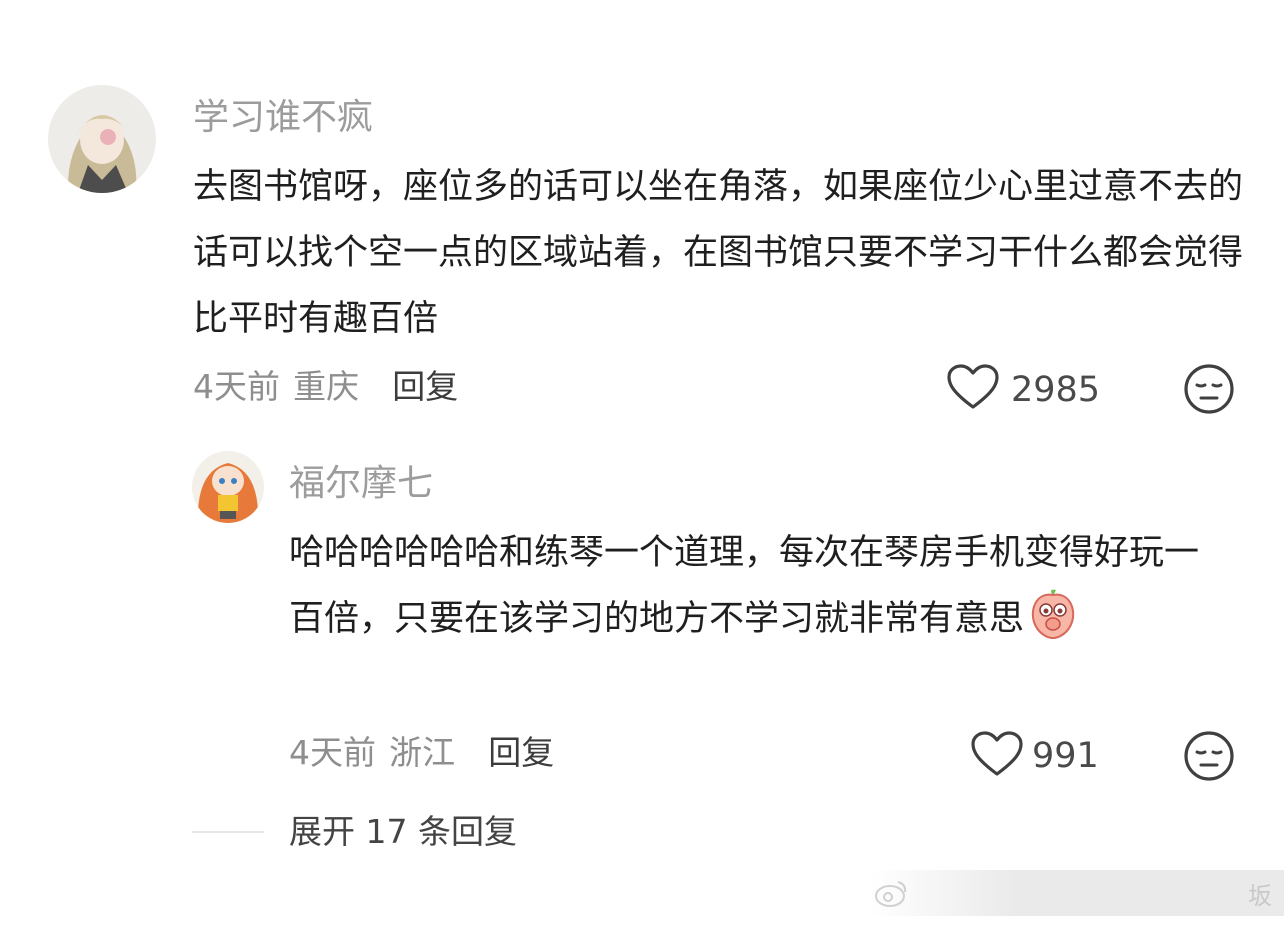  I want to click on weibo-logo-icon, so click(891, 895).